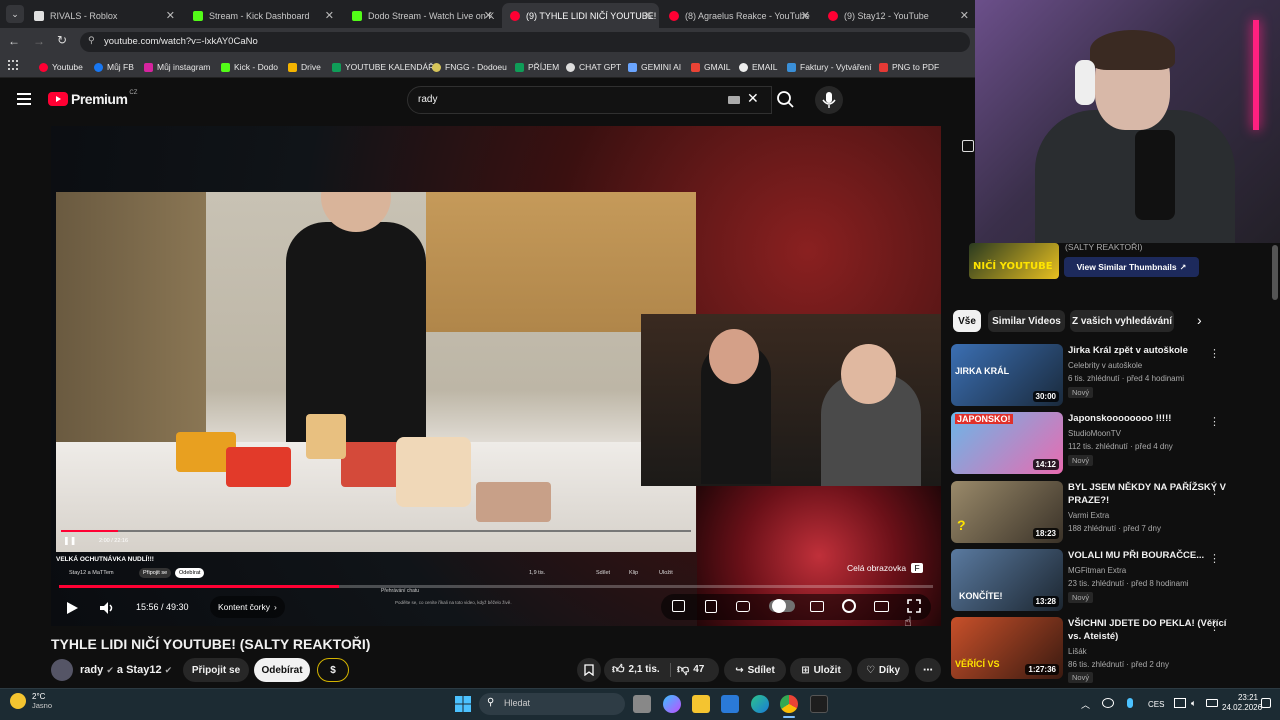  I want to click on network-icon, so click(1180, 703).